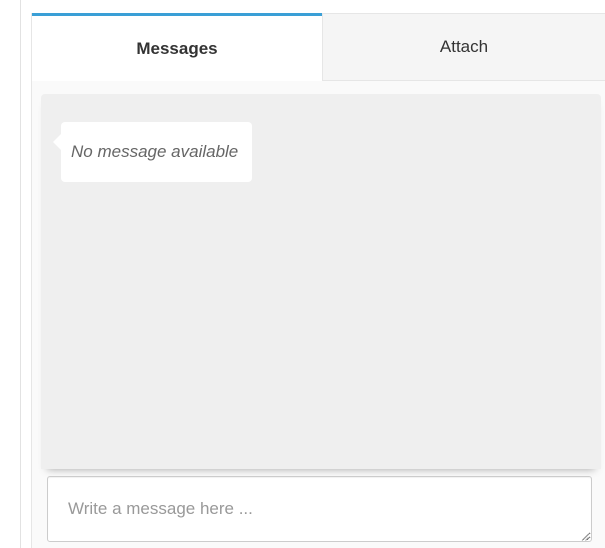 The width and height of the screenshot is (605, 548). I want to click on empty-message-bubble: No message available, so click(152, 152).